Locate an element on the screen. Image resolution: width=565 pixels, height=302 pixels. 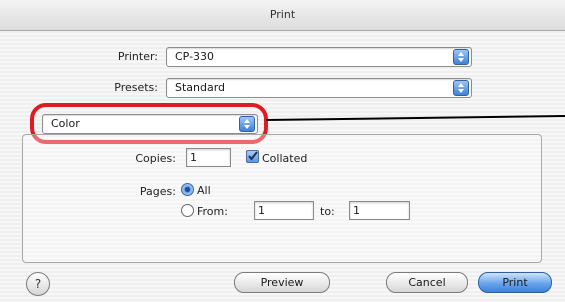
cancel-button: Cancel is located at coordinates (427, 282).